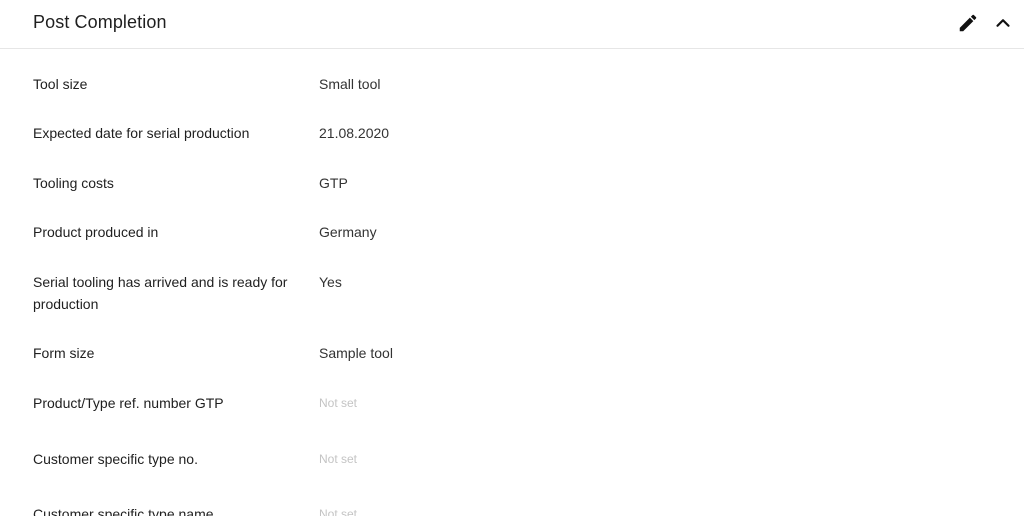  What do you see at coordinates (333, 183) in the screenshot?
I see `field-value: GTP` at bounding box center [333, 183].